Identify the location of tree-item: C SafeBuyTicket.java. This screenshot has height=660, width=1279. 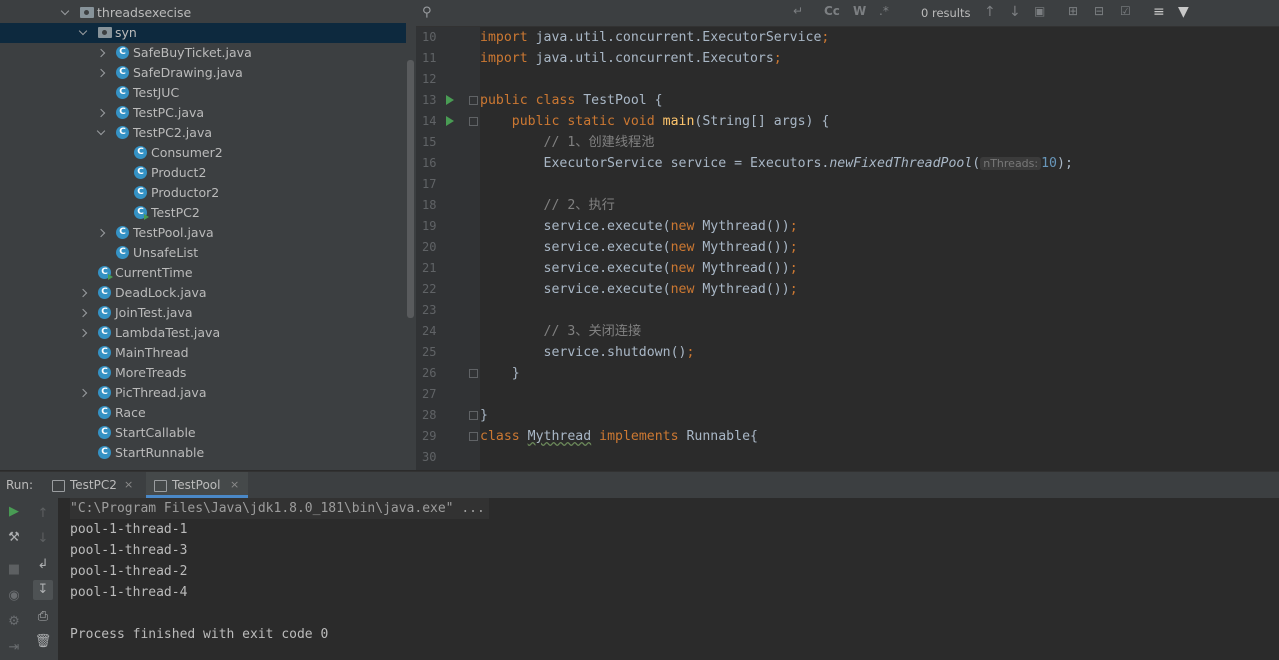
(203, 53).